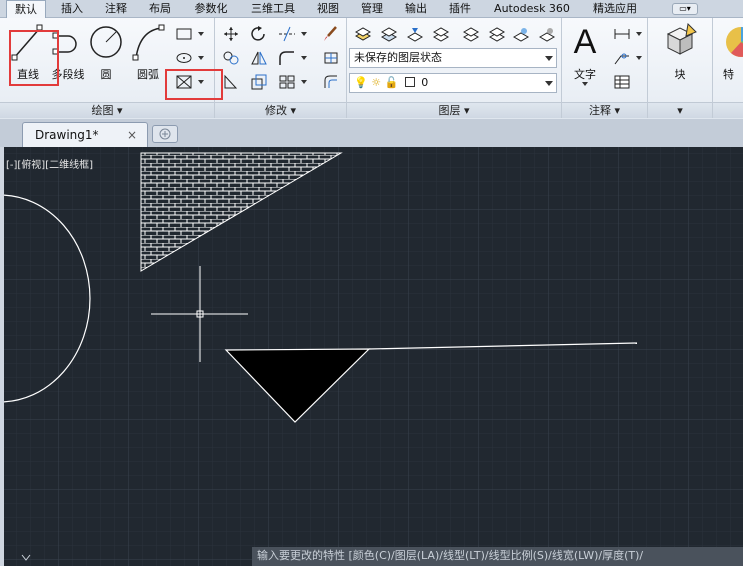  I want to click on copy-icon, so click(231, 58).